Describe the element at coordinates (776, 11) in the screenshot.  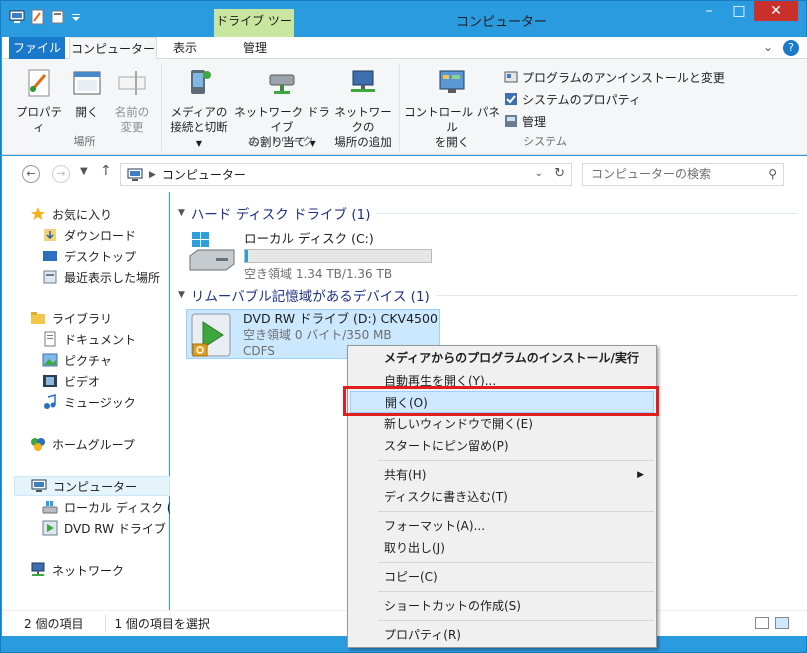
I see `close-button: ✕` at that location.